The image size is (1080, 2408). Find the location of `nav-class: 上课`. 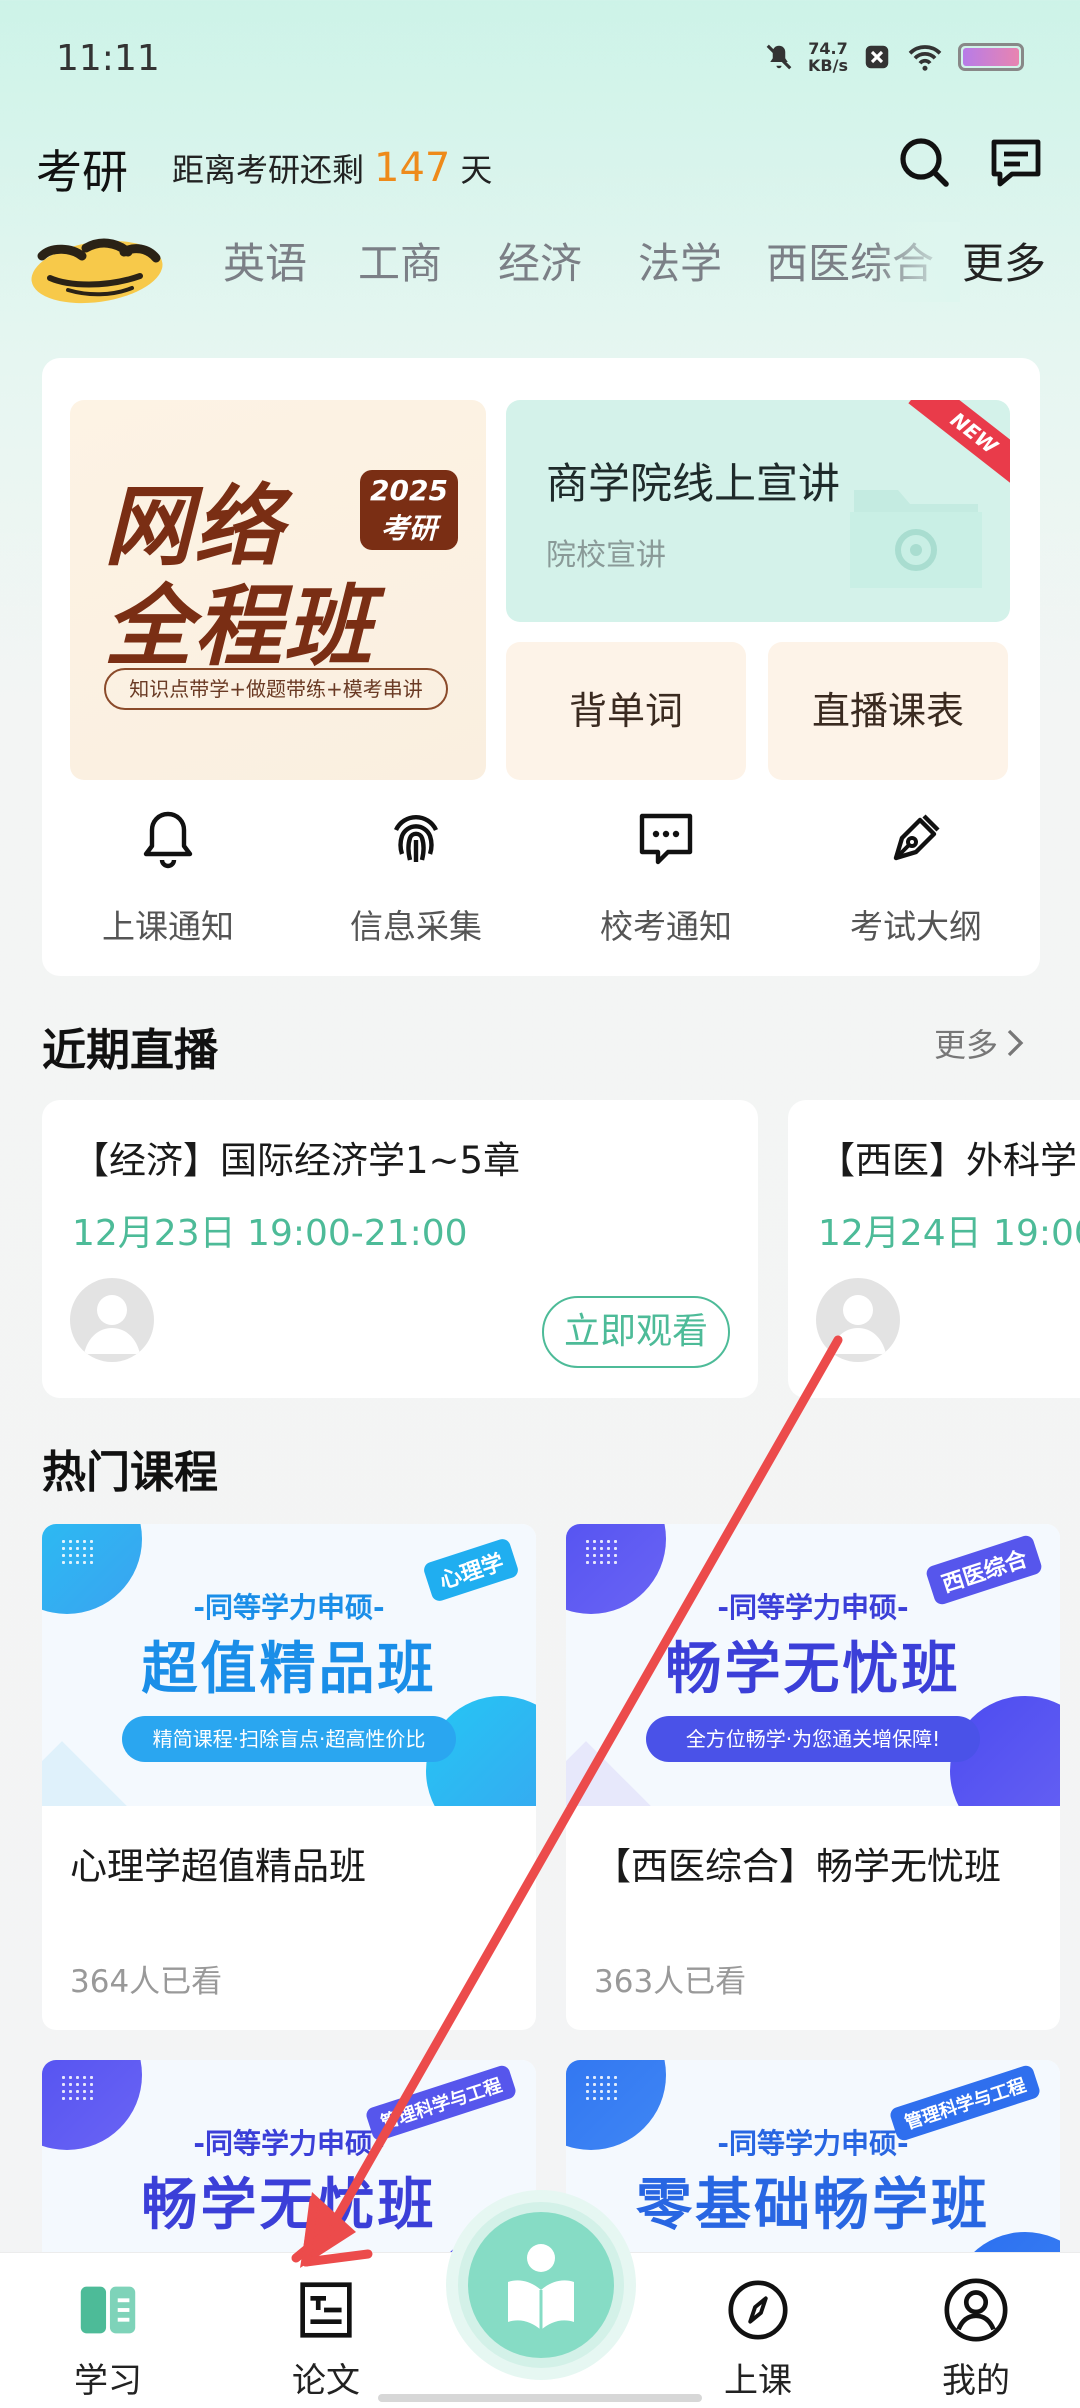

nav-class: 上课 is located at coordinates (758, 2338).